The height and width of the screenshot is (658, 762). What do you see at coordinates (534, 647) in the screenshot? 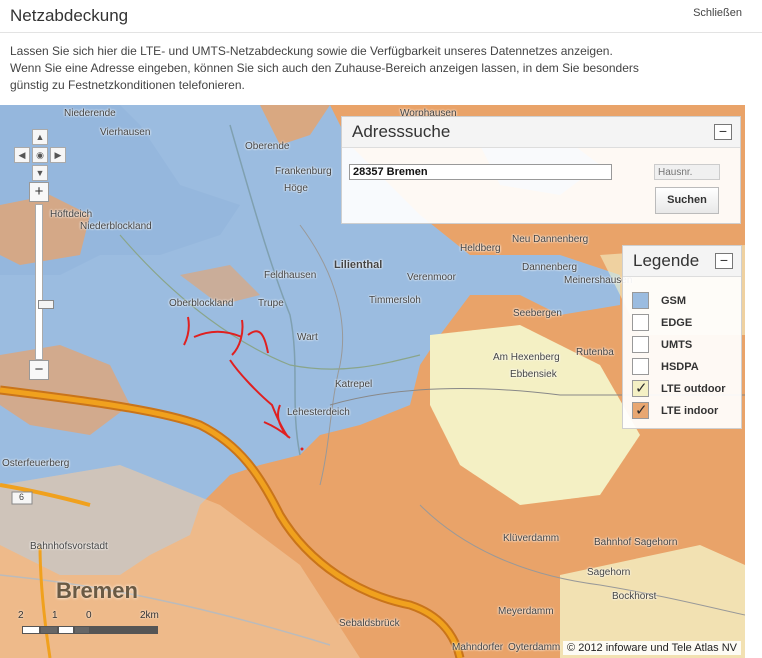
I see `map-label: Oyterdamm` at bounding box center [534, 647].